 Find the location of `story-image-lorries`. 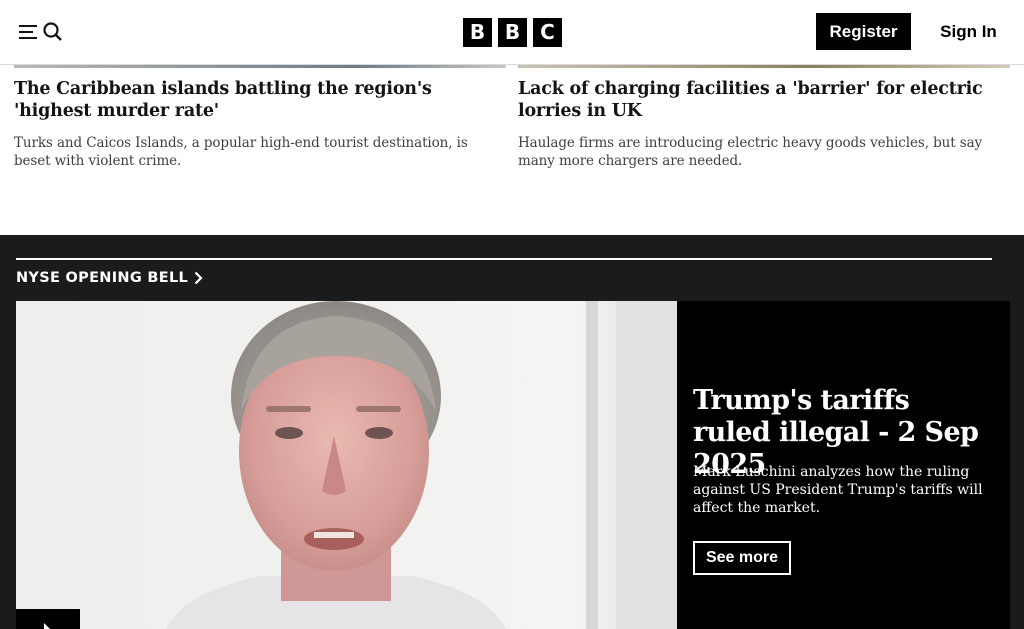

story-image-lorries is located at coordinates (764, 66).